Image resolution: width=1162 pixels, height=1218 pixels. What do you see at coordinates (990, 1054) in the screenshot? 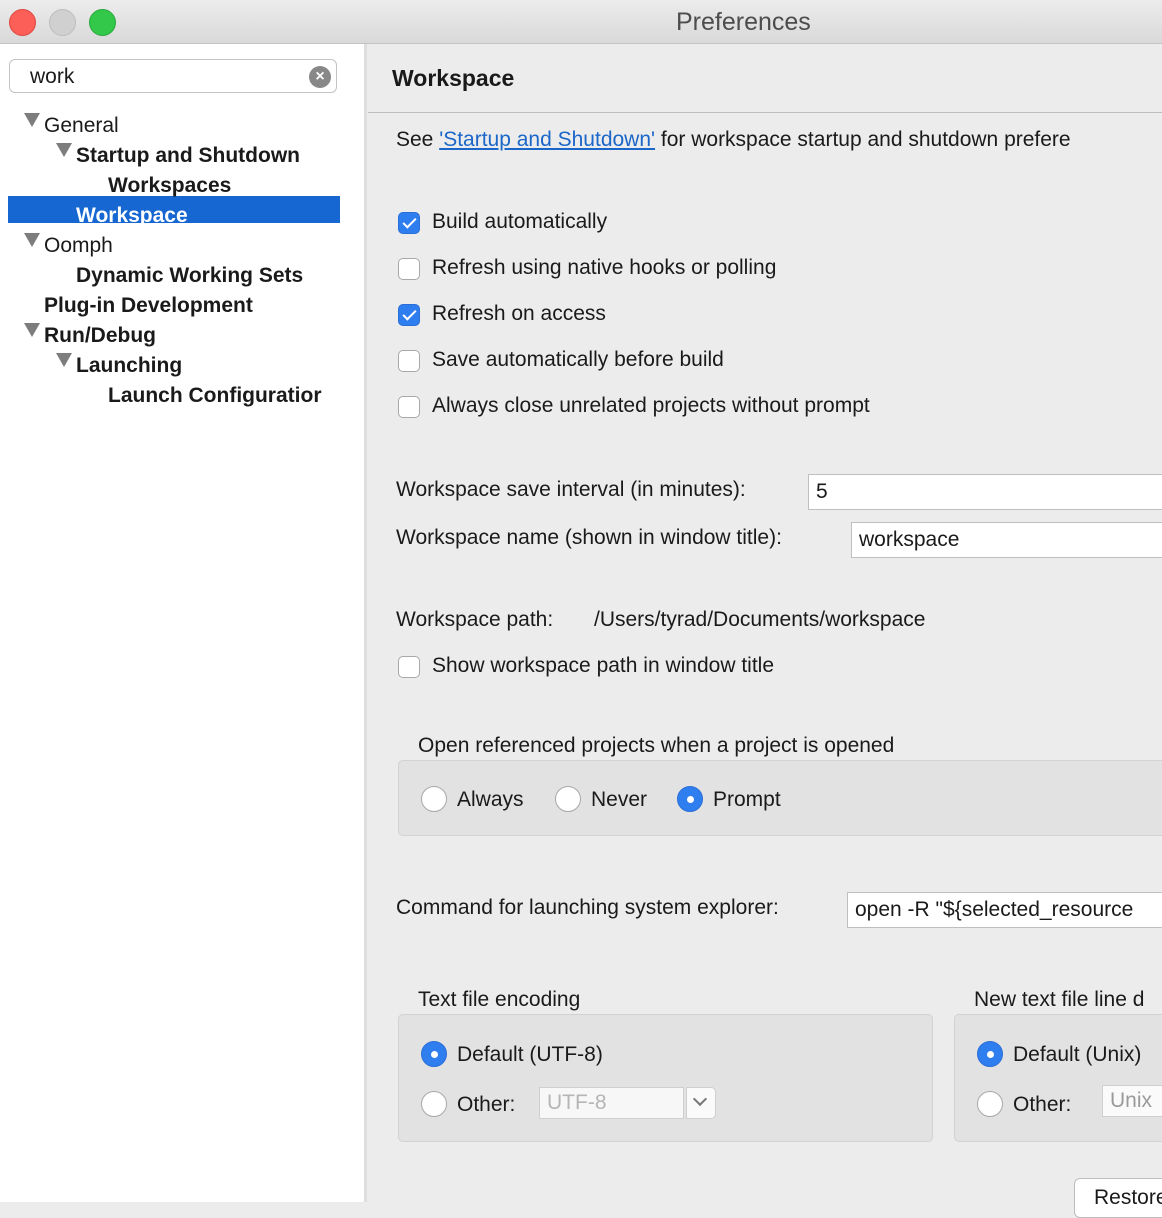
I see `delimiter-default-radio` at bounding box center [990, 1054].